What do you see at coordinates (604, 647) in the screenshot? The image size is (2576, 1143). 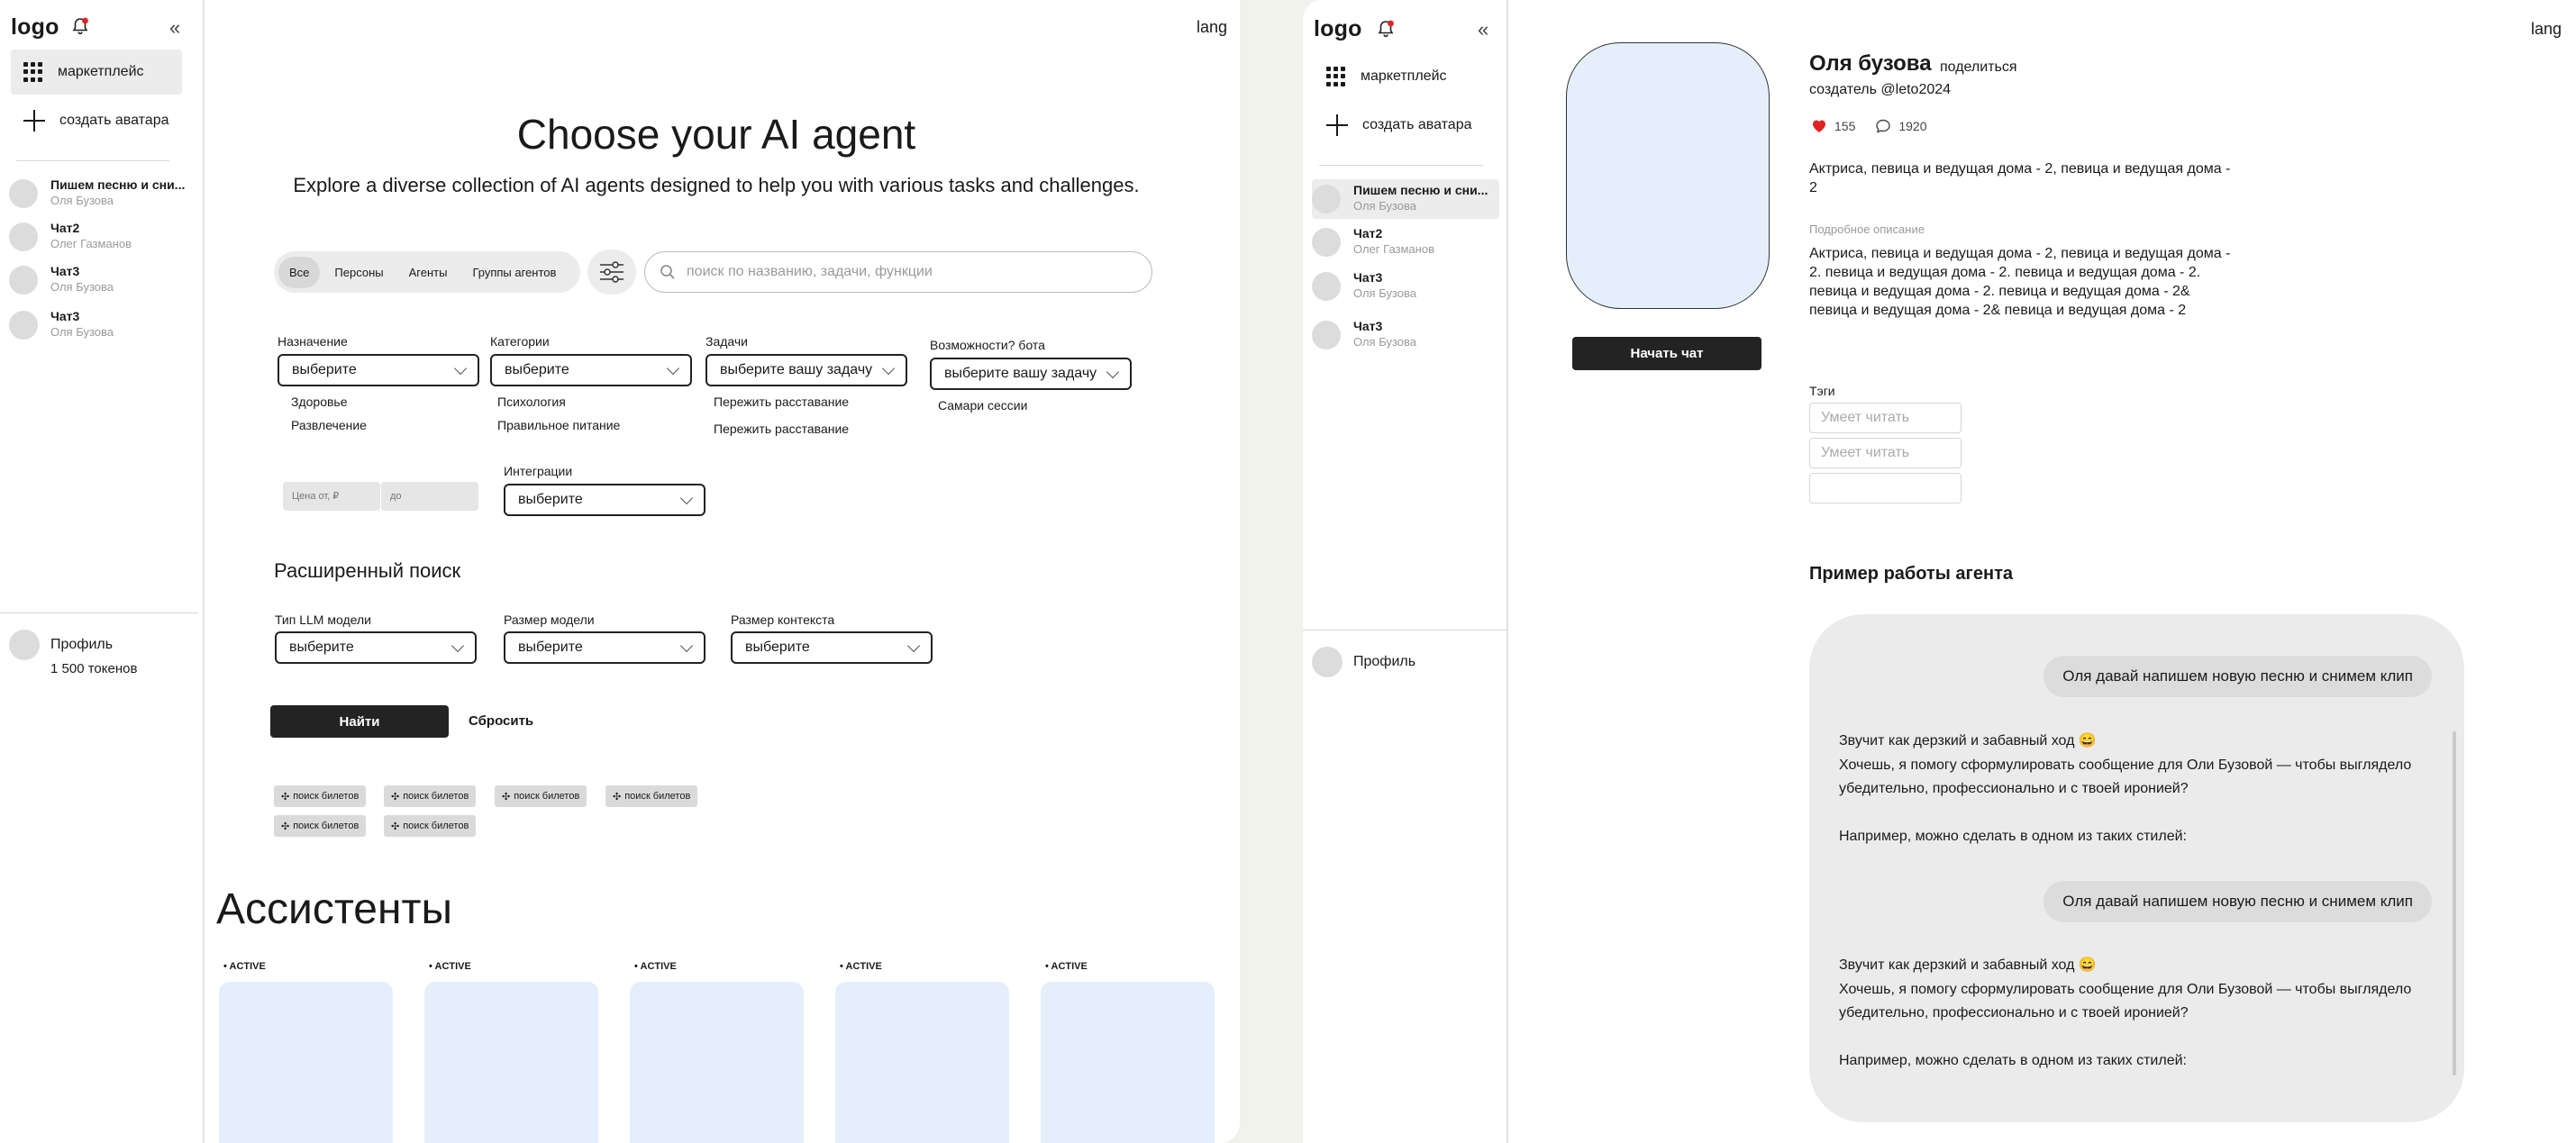 I see `model-size-select: выберите` at bounding box center [604, 647].